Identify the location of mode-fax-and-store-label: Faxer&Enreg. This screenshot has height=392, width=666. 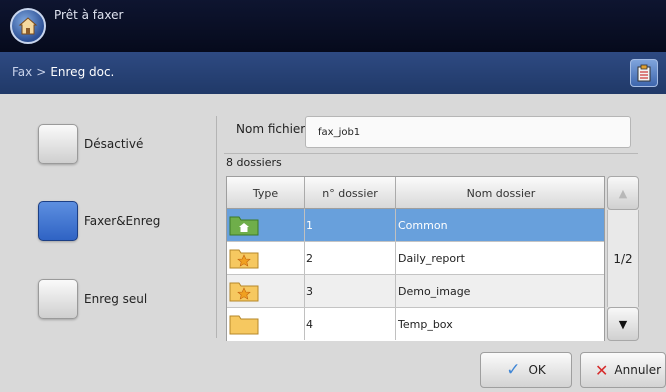
(122, 221).